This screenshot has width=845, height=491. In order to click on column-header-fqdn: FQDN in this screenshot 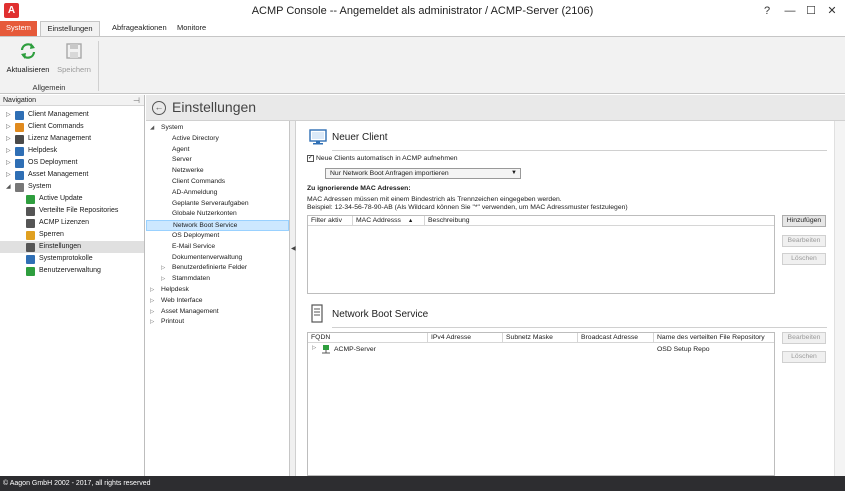, I will do `click(368, 338)`.